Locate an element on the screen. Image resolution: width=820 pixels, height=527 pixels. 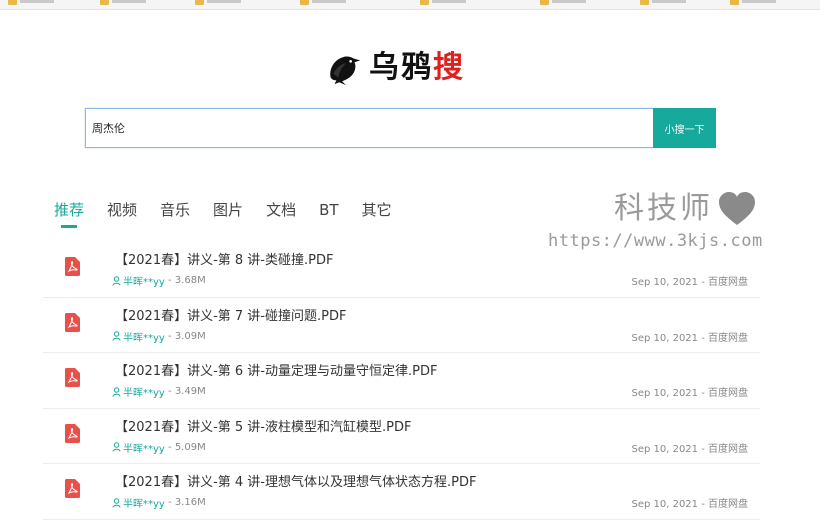
bookmarks-bar is located at coordinates (410, 5).